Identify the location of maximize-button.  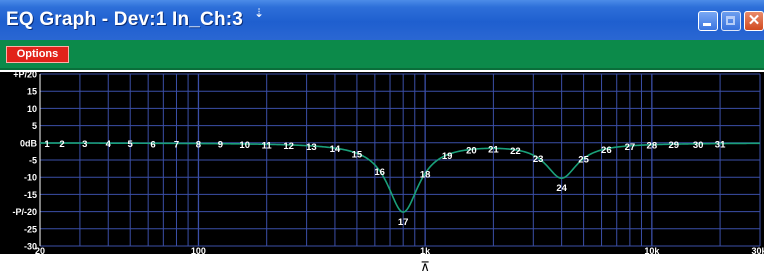
(731, 21).